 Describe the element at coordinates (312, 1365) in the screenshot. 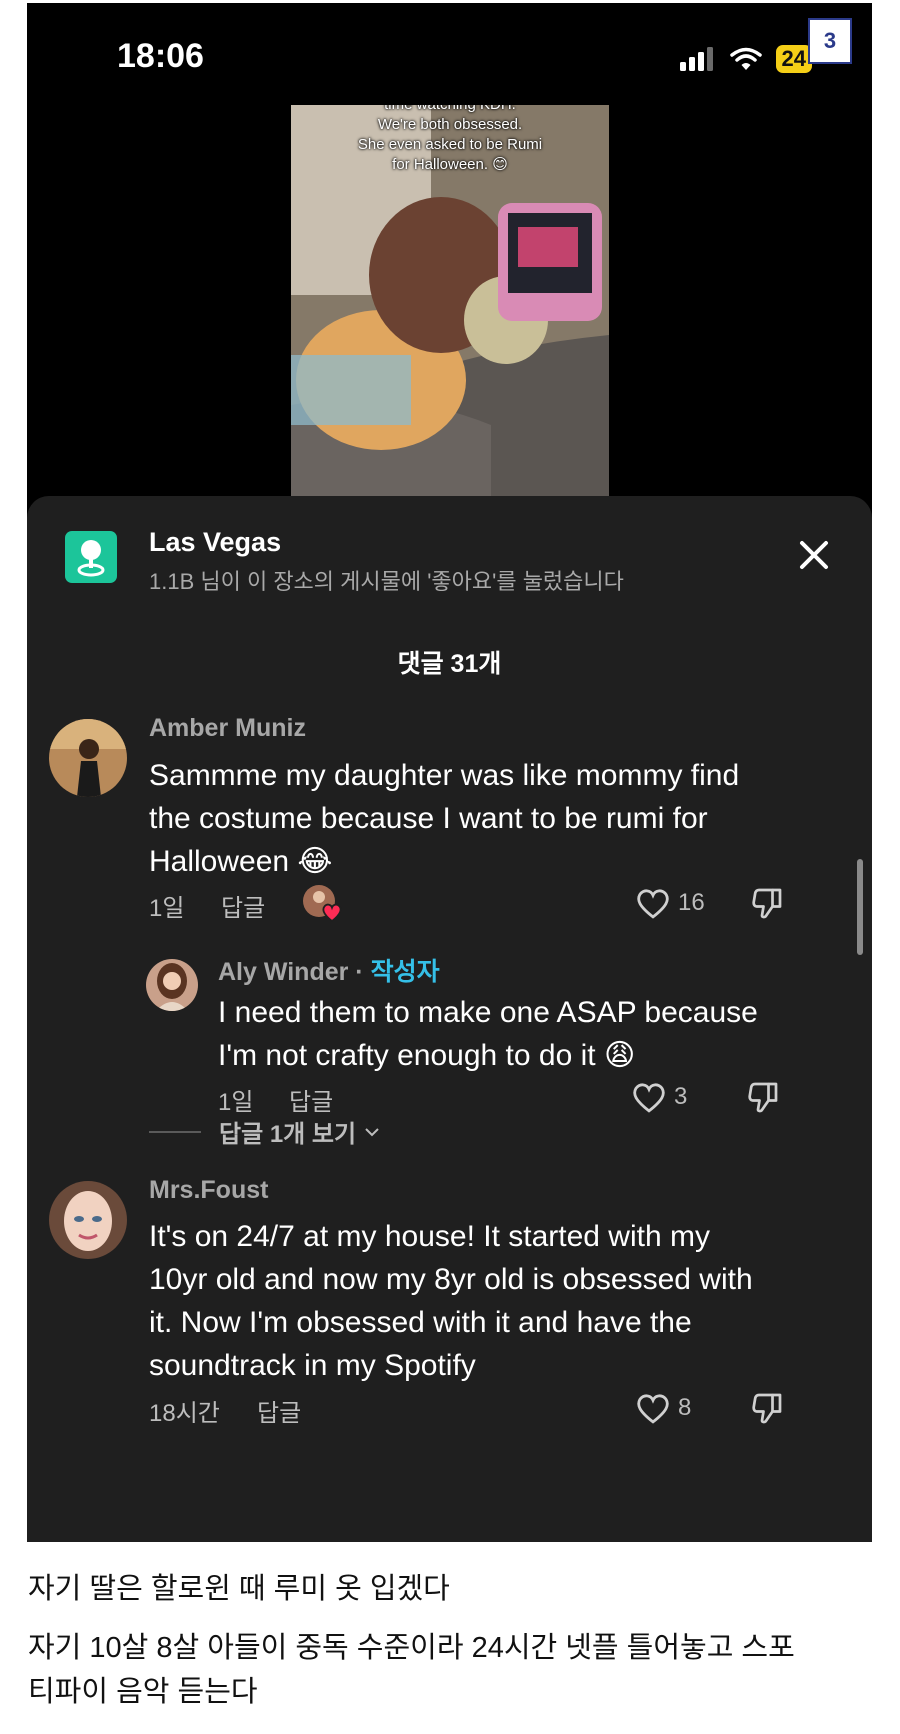

I see `comment-text-line: soundtrack in my Spotify` at that location.